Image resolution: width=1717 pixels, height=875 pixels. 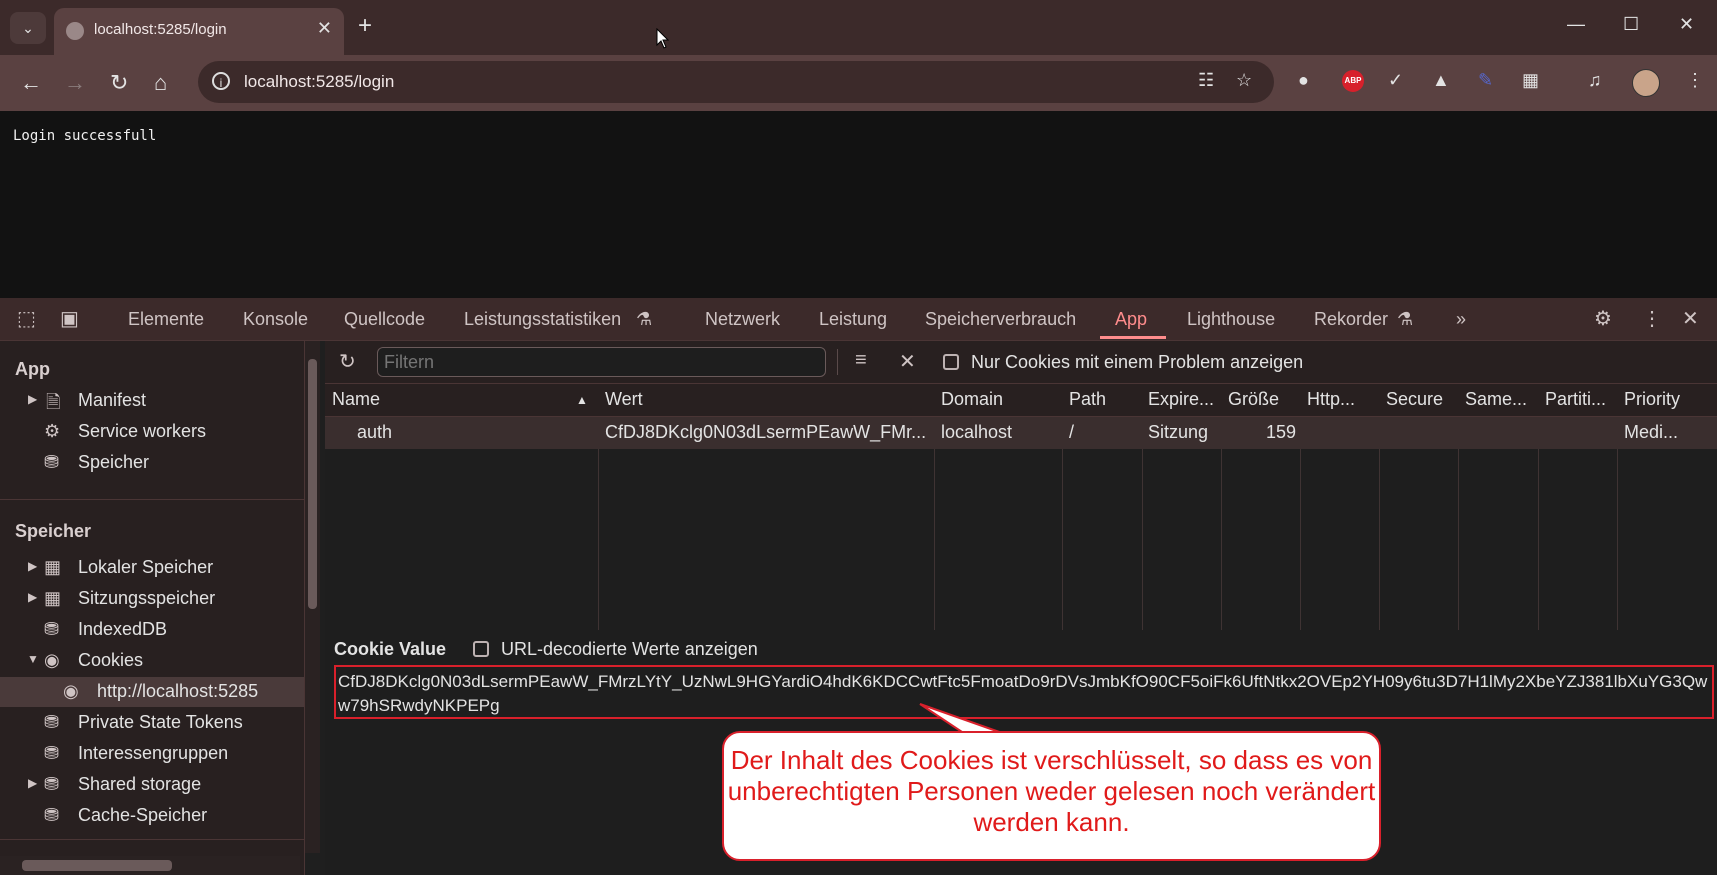 What do you see at coordinates (1652, 399) in the screenshot?
I see `column-header-priority: Priority` at bounding box center [1652, 399].